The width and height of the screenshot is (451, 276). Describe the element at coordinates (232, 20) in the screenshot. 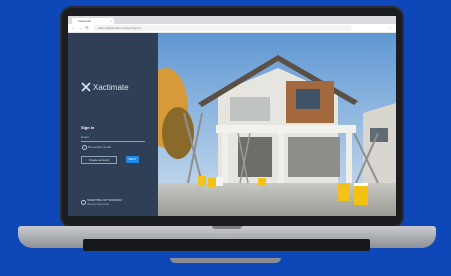

I see `browser-tab-strip: Xactimate ×` at that location.